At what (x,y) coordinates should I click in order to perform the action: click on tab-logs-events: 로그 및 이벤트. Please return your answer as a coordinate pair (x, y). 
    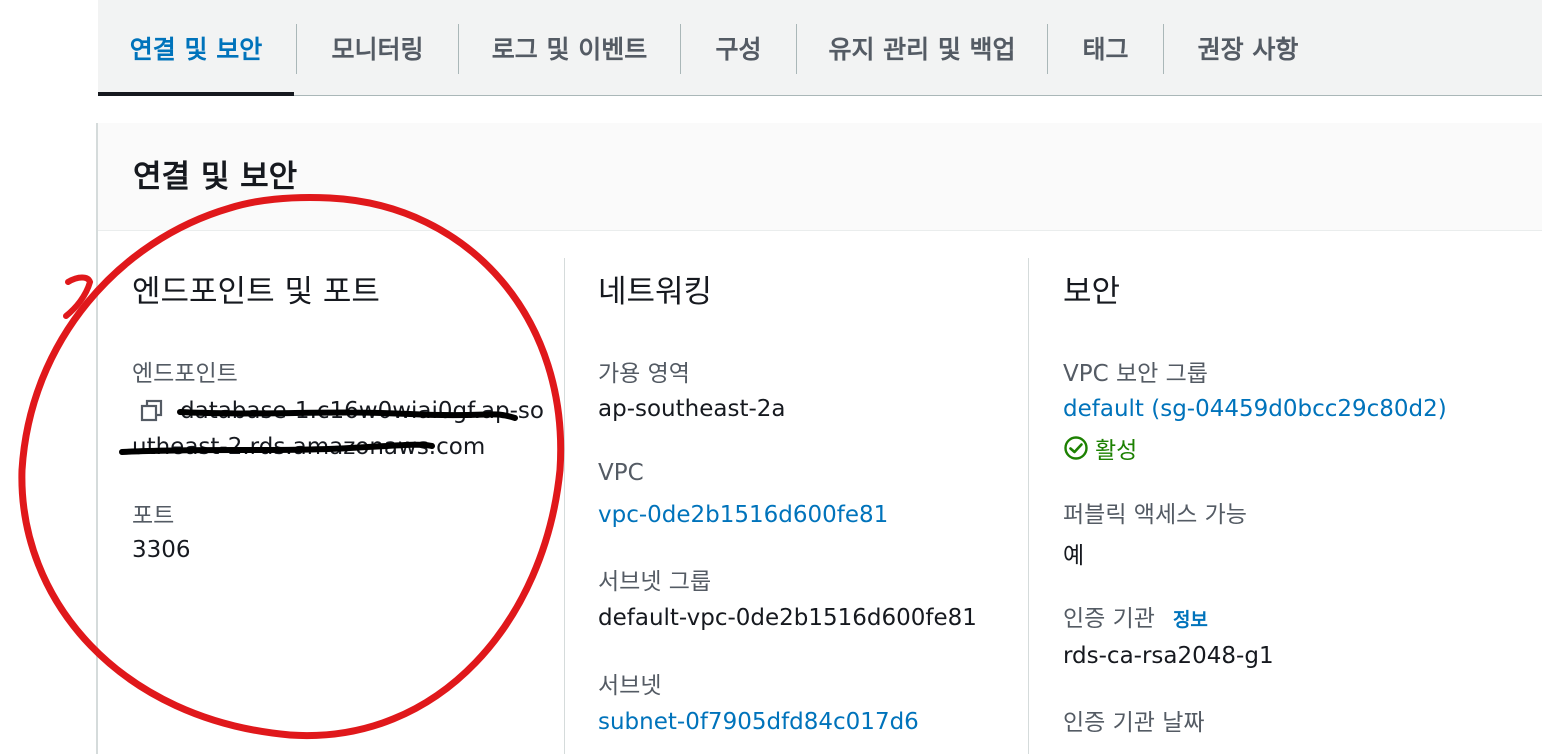
    Looking at the image, I should click on (569, 47).